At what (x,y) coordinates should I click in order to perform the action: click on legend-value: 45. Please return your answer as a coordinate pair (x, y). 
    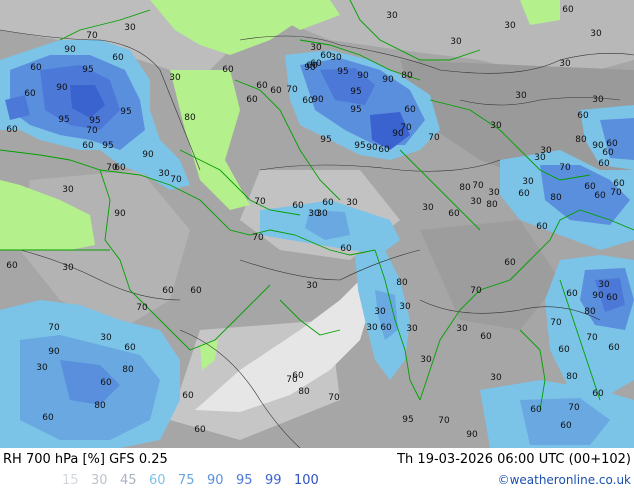
    Looking at the image, I should click on (128, 480).